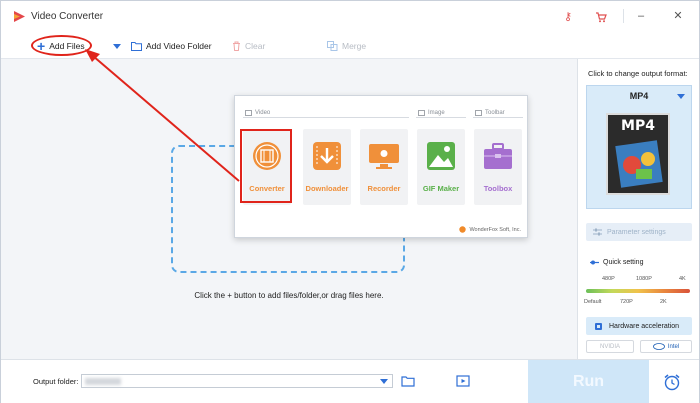  I want to click on title-divider, so click(623, 16).